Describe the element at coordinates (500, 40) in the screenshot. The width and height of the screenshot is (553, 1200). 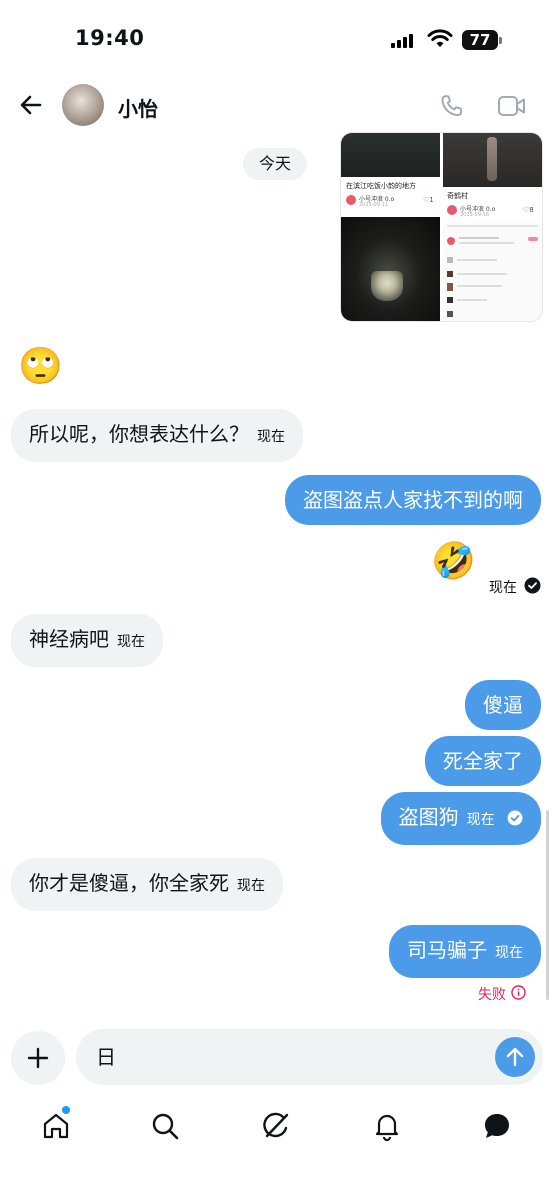
I see `battery-tip` at that location.